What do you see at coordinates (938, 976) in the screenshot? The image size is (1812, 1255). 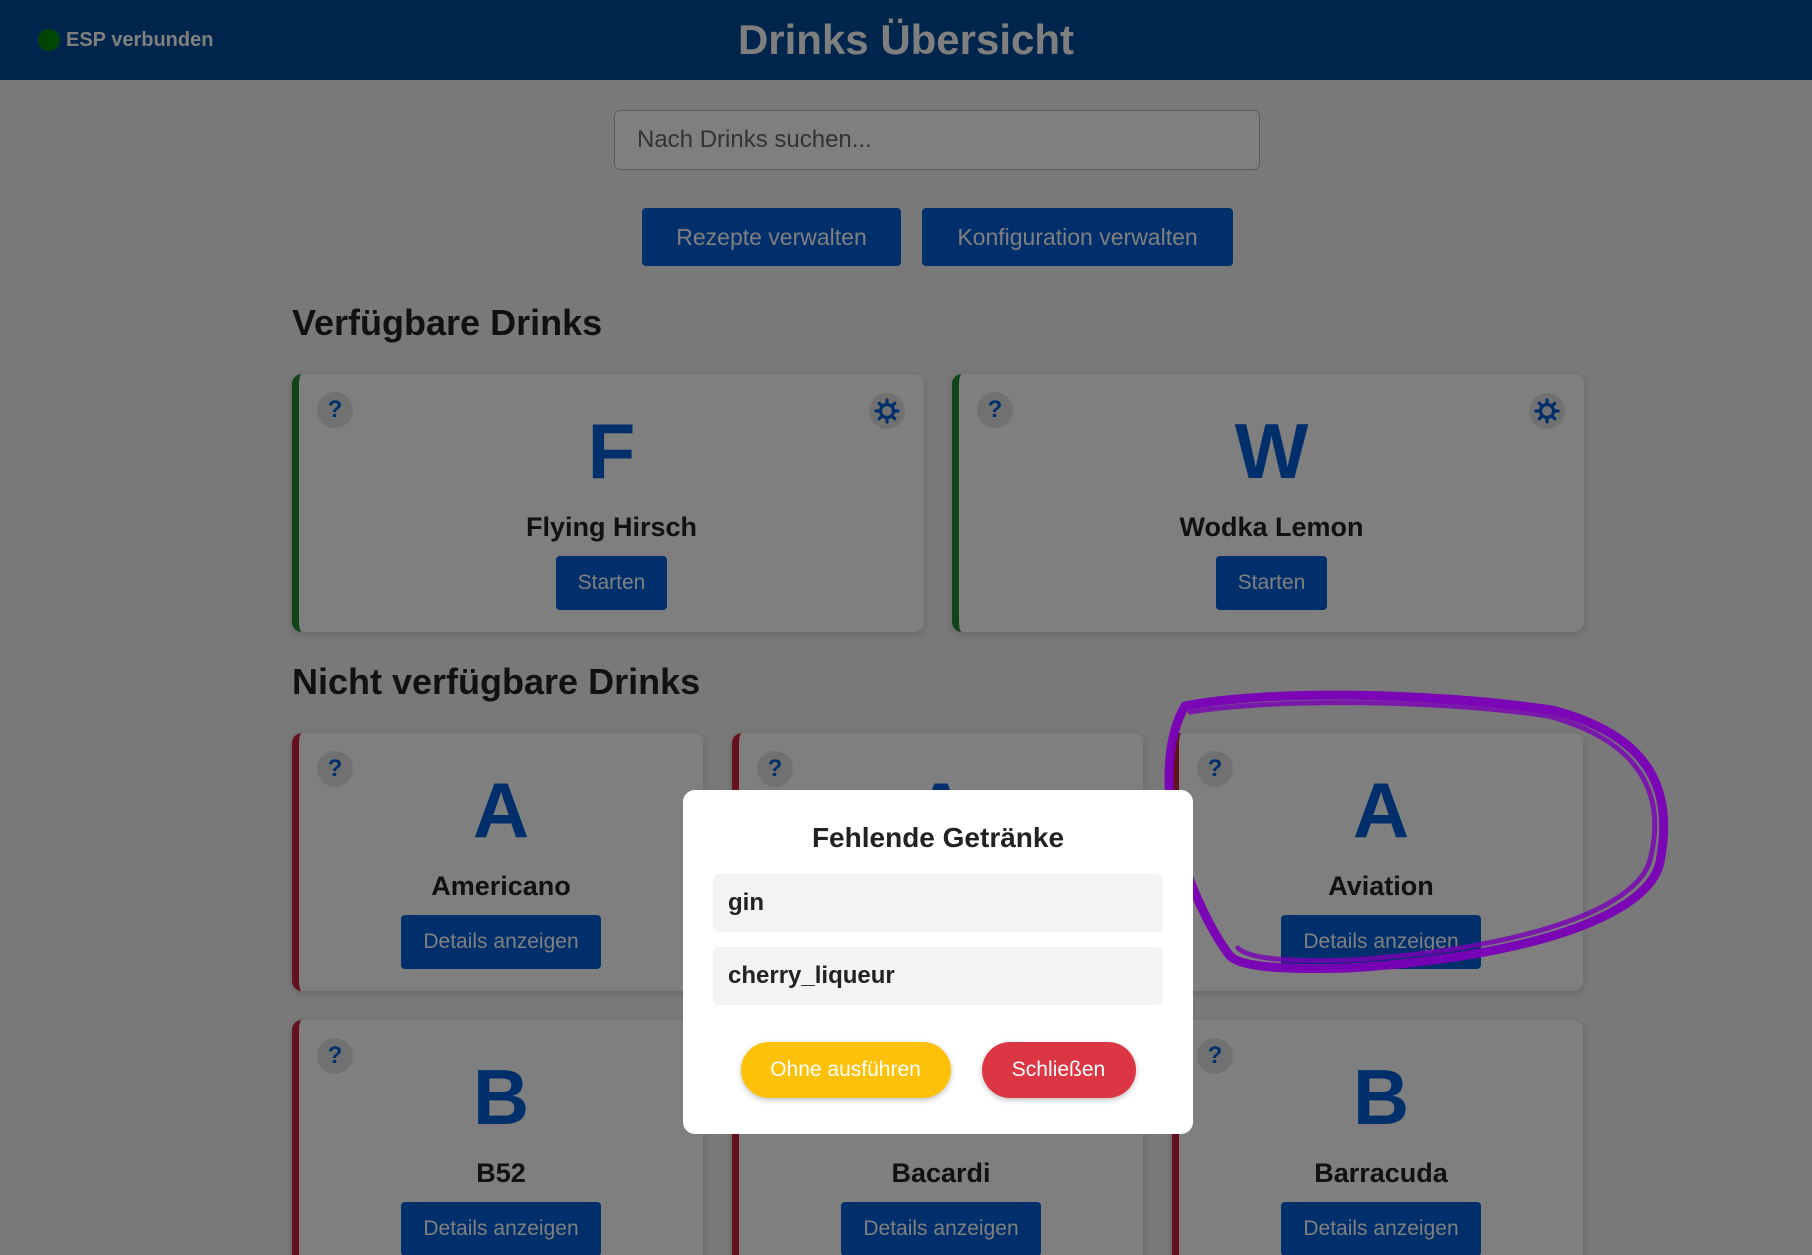 I see `list-item: cherry_liqueur` at bounding box center [938, 976].